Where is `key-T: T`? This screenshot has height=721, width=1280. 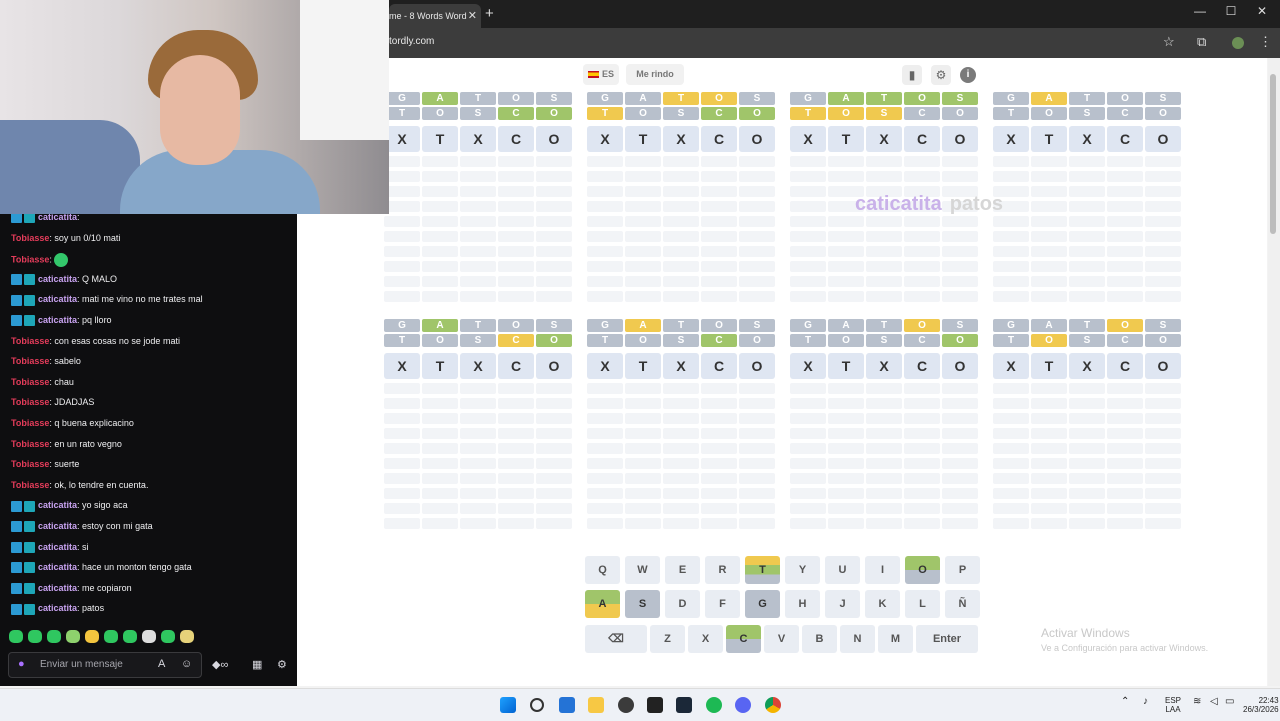 key-T: T is located at coordinates (762, 570).